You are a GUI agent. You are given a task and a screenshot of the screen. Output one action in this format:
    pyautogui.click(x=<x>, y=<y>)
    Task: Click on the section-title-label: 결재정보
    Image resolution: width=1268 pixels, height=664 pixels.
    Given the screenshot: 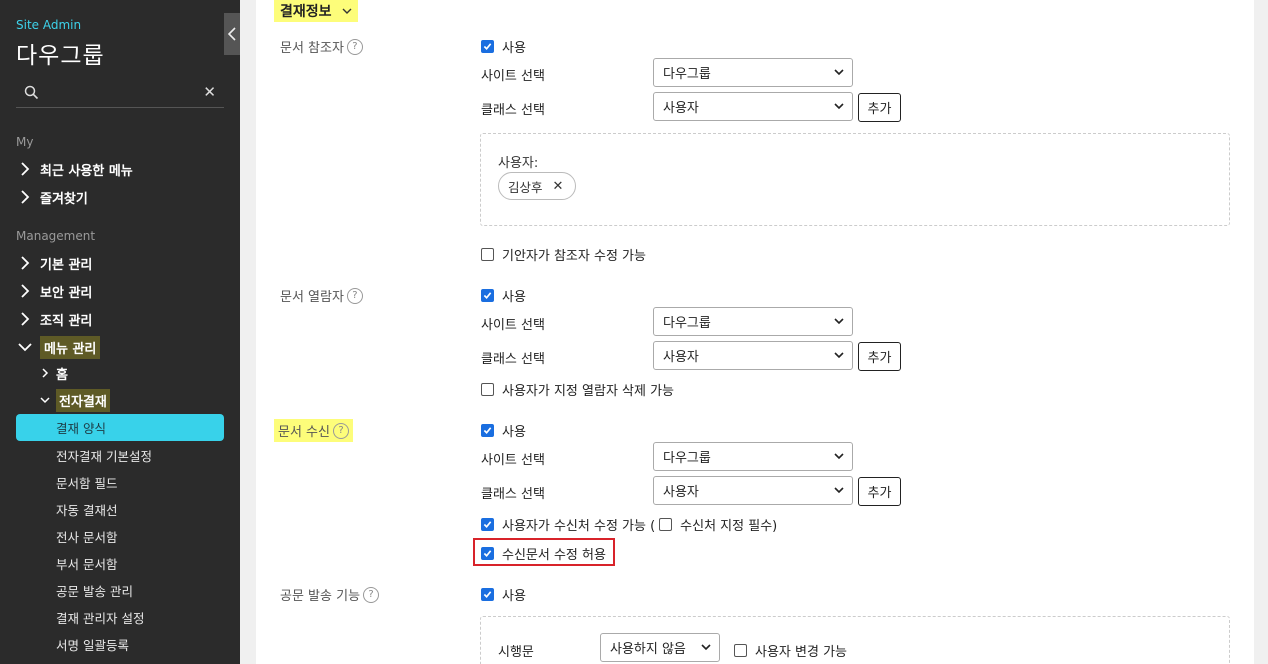 What is the action you would take?
    pyautogui.click(x=306, y=12)
    